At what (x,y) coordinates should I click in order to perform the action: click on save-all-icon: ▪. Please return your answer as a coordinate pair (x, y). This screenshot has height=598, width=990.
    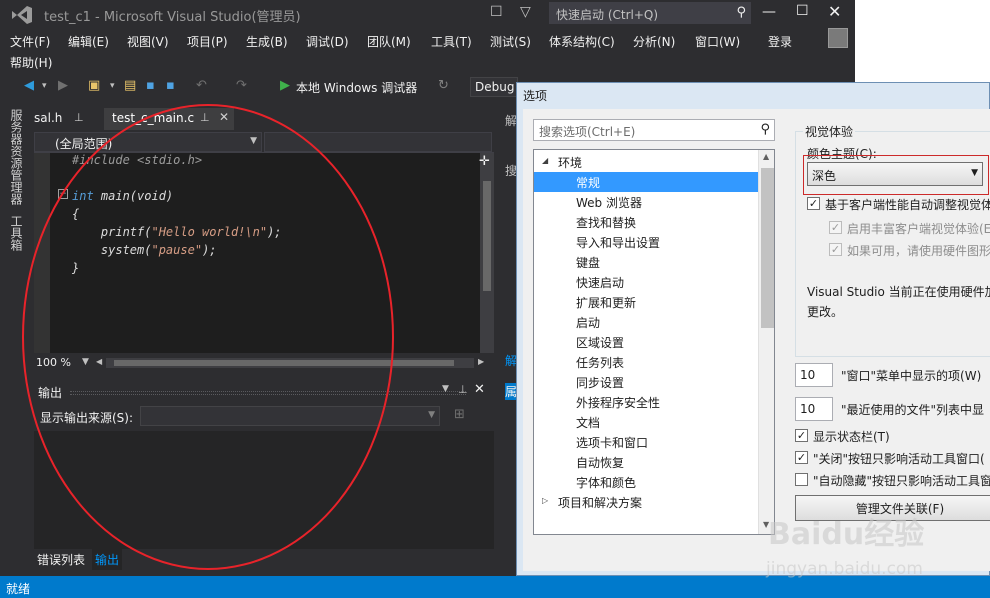
    Looking at the image, I should click on (170, 85).